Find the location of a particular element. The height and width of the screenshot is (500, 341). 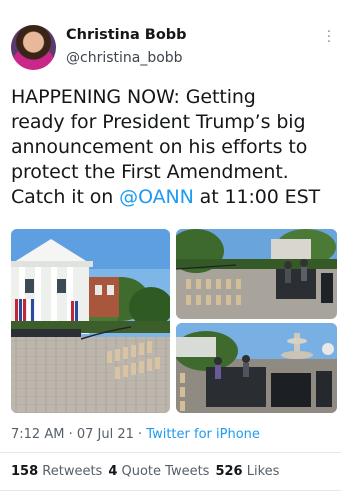

tweet-source-link: Twitter for iPhone is located at coordinates (203, 434).